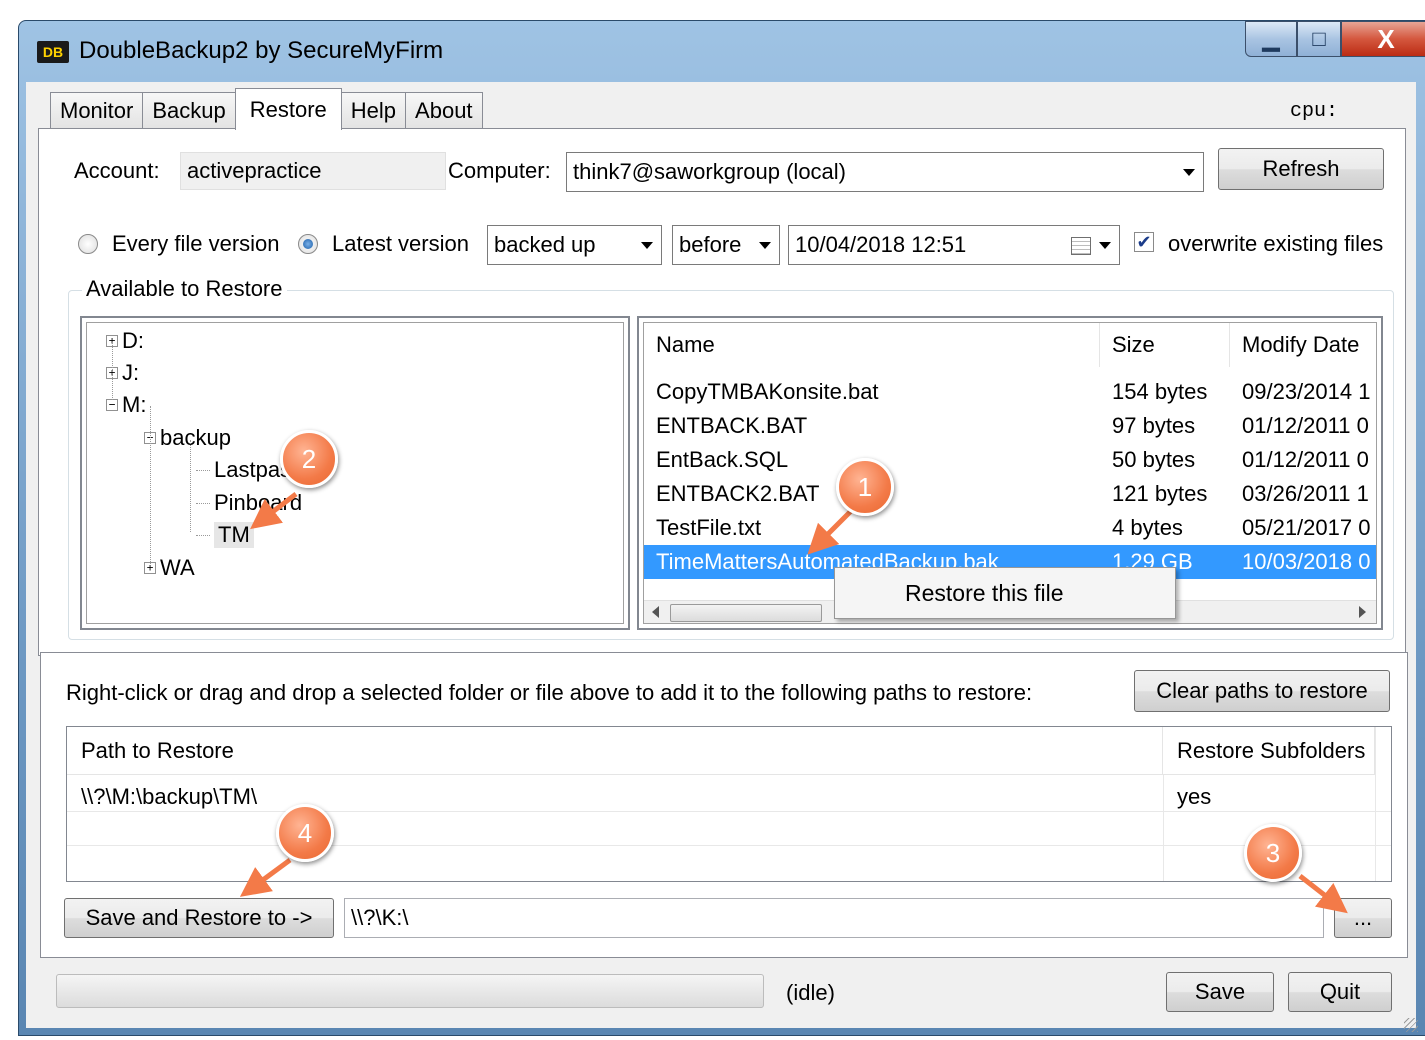 The height and width of the screenshot is (1040, 1425). I want to click on close-button: X, so click(1383, 39).